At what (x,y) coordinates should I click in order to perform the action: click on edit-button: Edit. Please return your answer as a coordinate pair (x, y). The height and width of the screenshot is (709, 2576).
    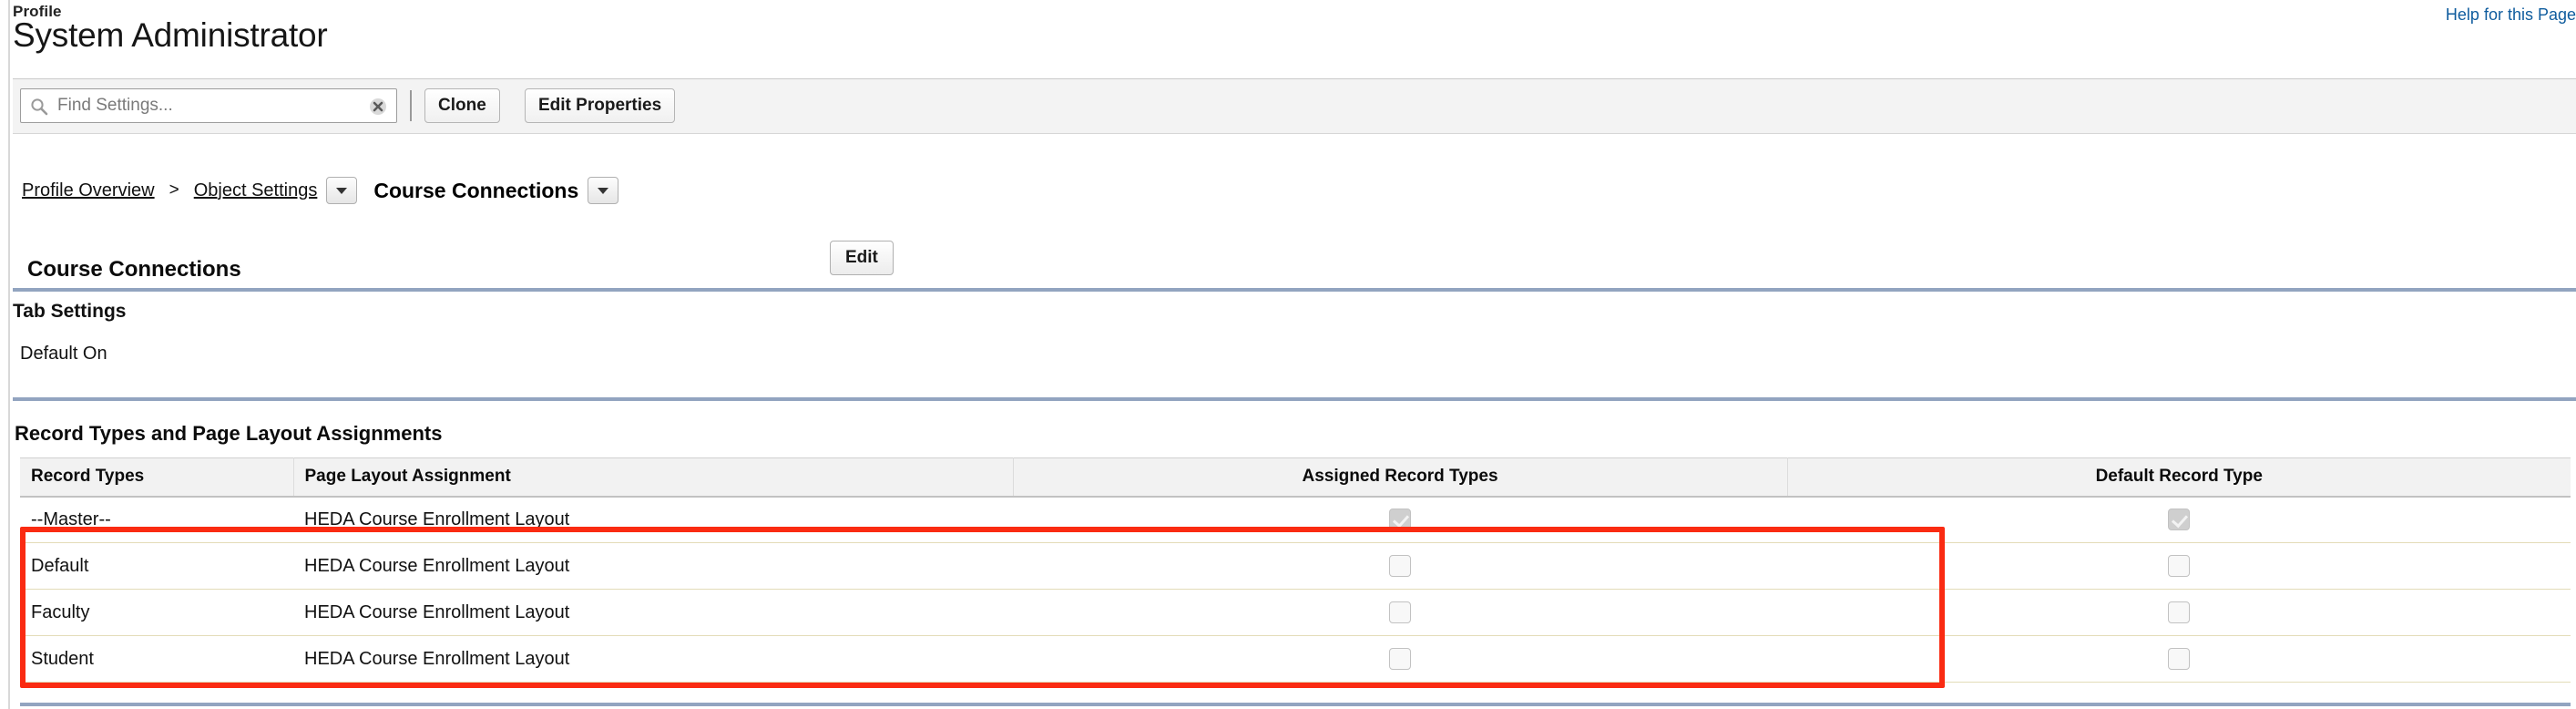
    Looking at the image, I should click on (862, 258).